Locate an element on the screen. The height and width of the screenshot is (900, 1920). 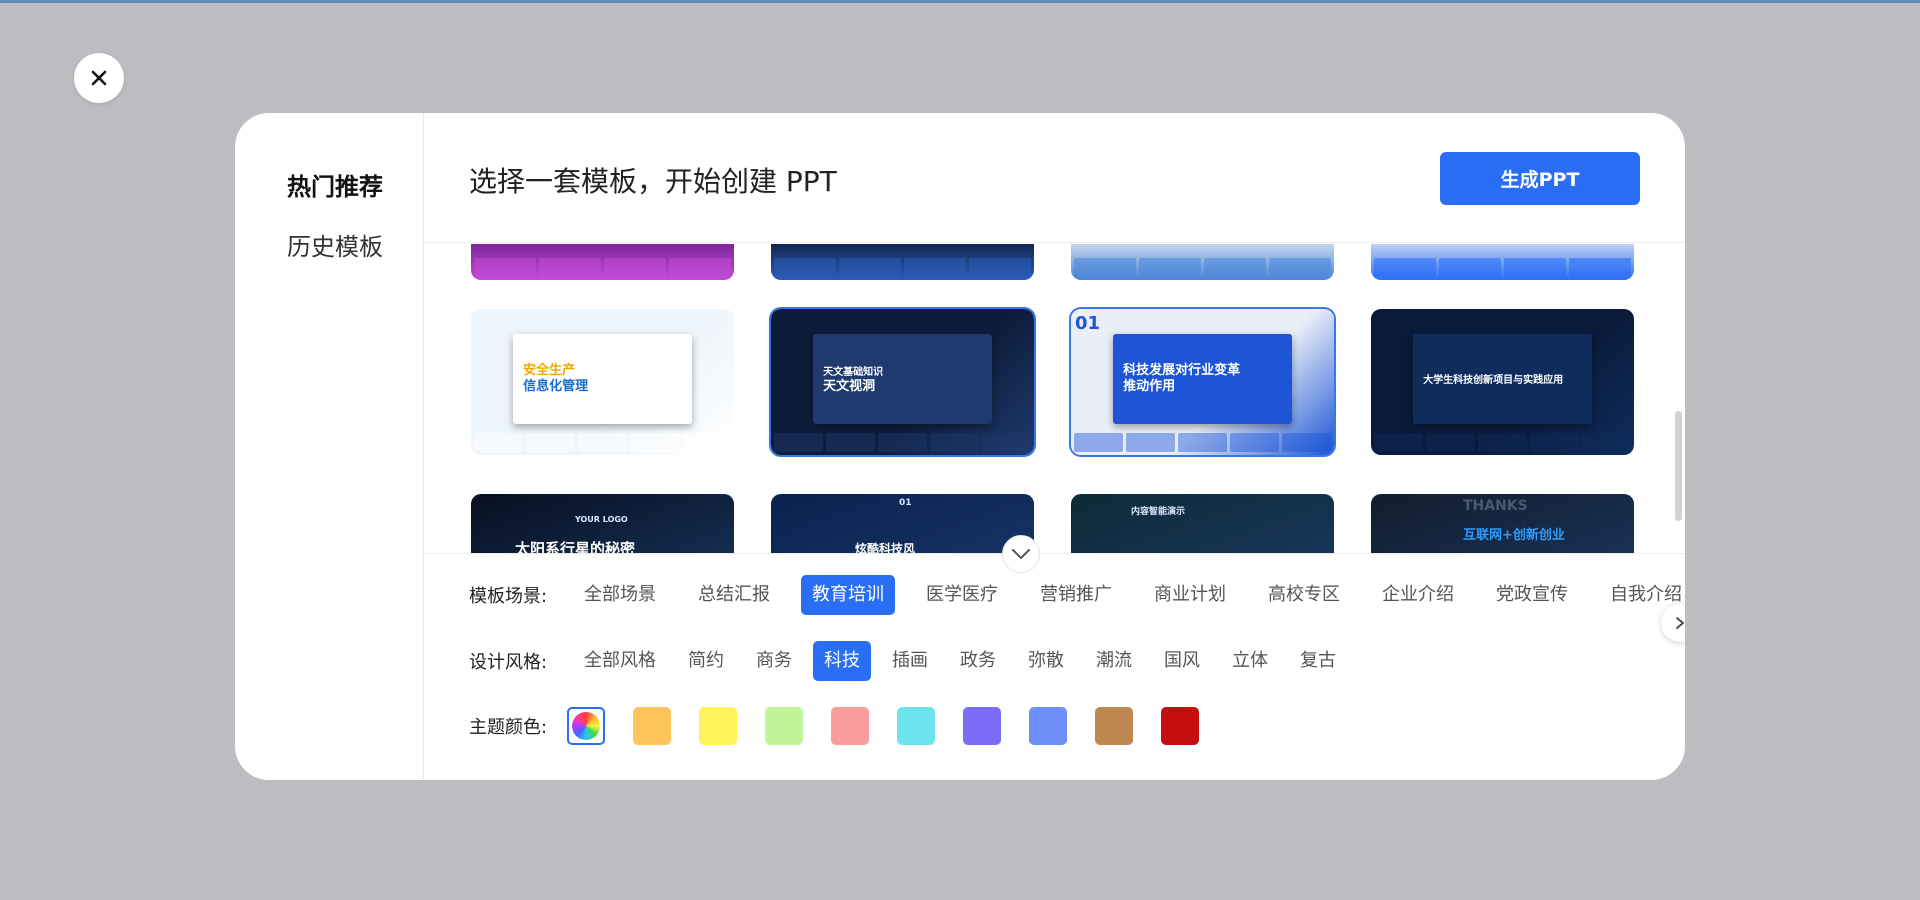
color-filter-row: 主题颜色: is located at coordinates (848, 726).